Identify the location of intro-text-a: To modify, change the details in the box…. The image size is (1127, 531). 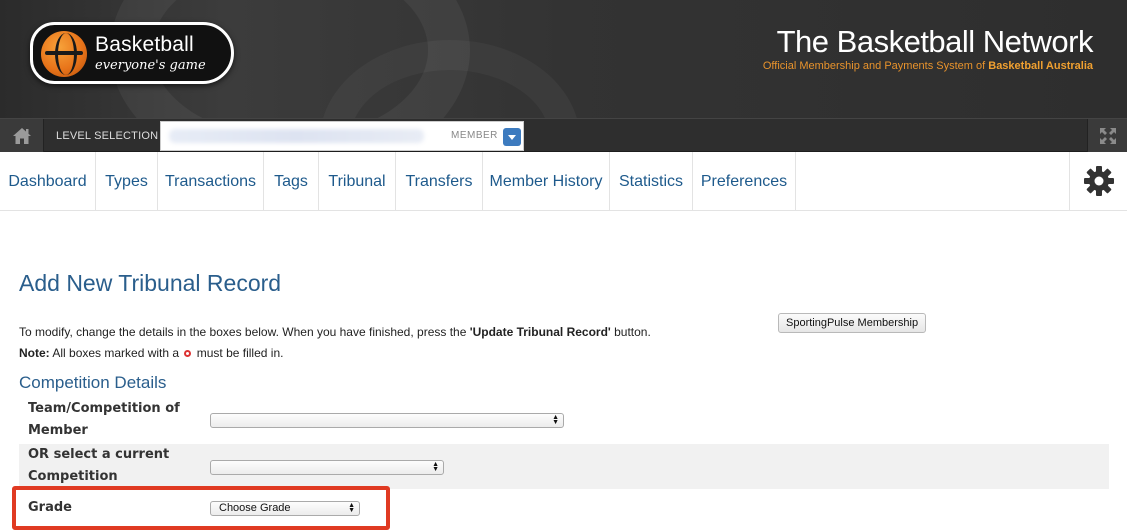
(244, 332).